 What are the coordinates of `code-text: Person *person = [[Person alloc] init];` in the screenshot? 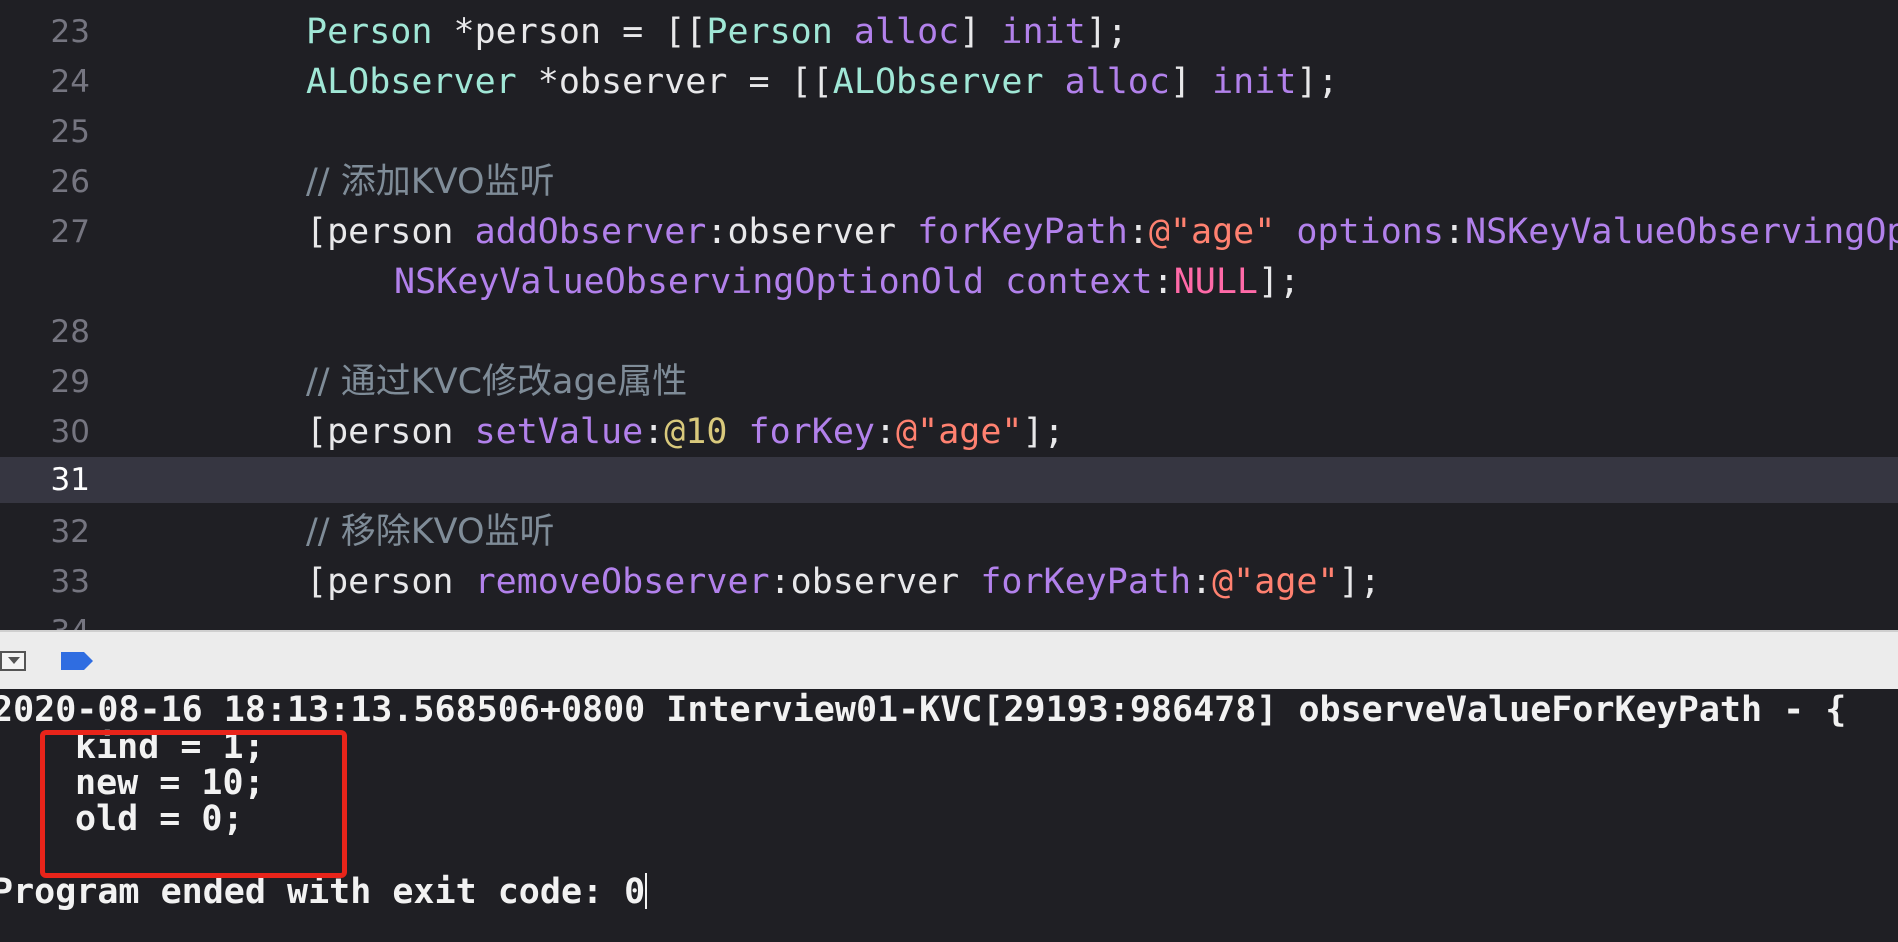 It's located at (717, 32).